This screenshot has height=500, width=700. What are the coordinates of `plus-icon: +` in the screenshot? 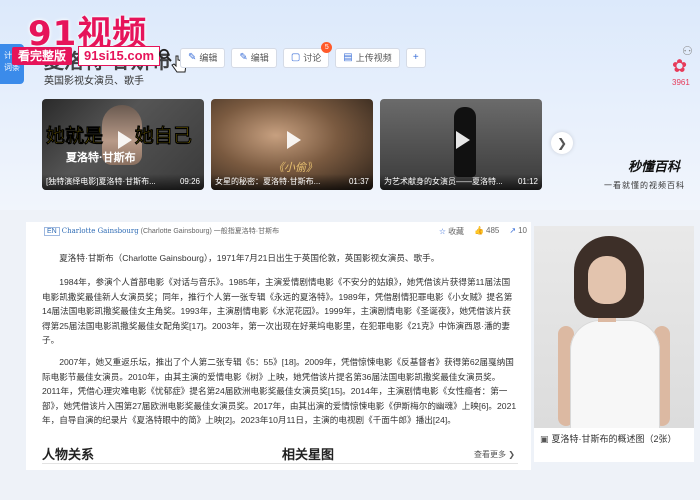 It's located at (415, 57).